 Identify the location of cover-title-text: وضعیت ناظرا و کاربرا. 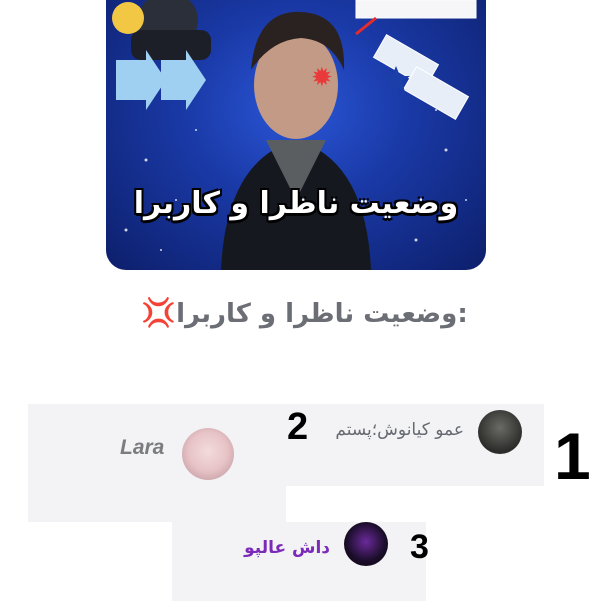
(296, 203).